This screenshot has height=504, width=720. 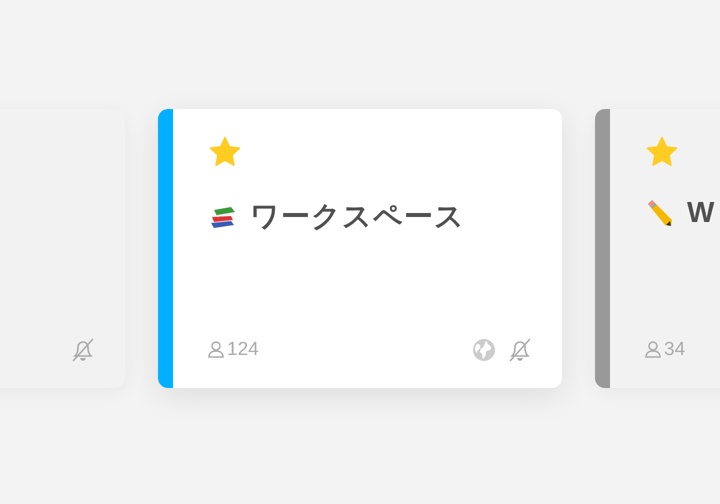 What do you see at coordinates (243, 349) in the screenshot?
I see `member-count: 124` at bounding box center [243, 349].